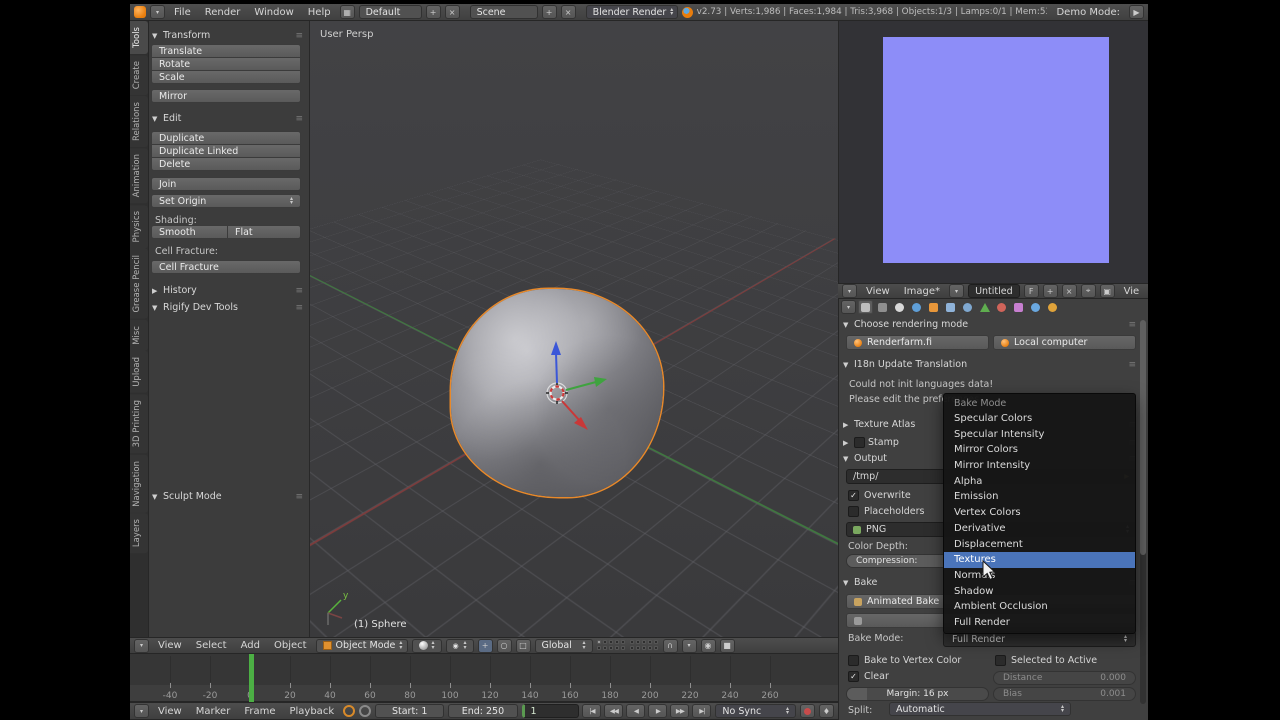  What do you see at coordinates (426, 645) in the screenshot?
I see `viewport-shading-select: ▴ ▾` at bounding box center [426, 645].